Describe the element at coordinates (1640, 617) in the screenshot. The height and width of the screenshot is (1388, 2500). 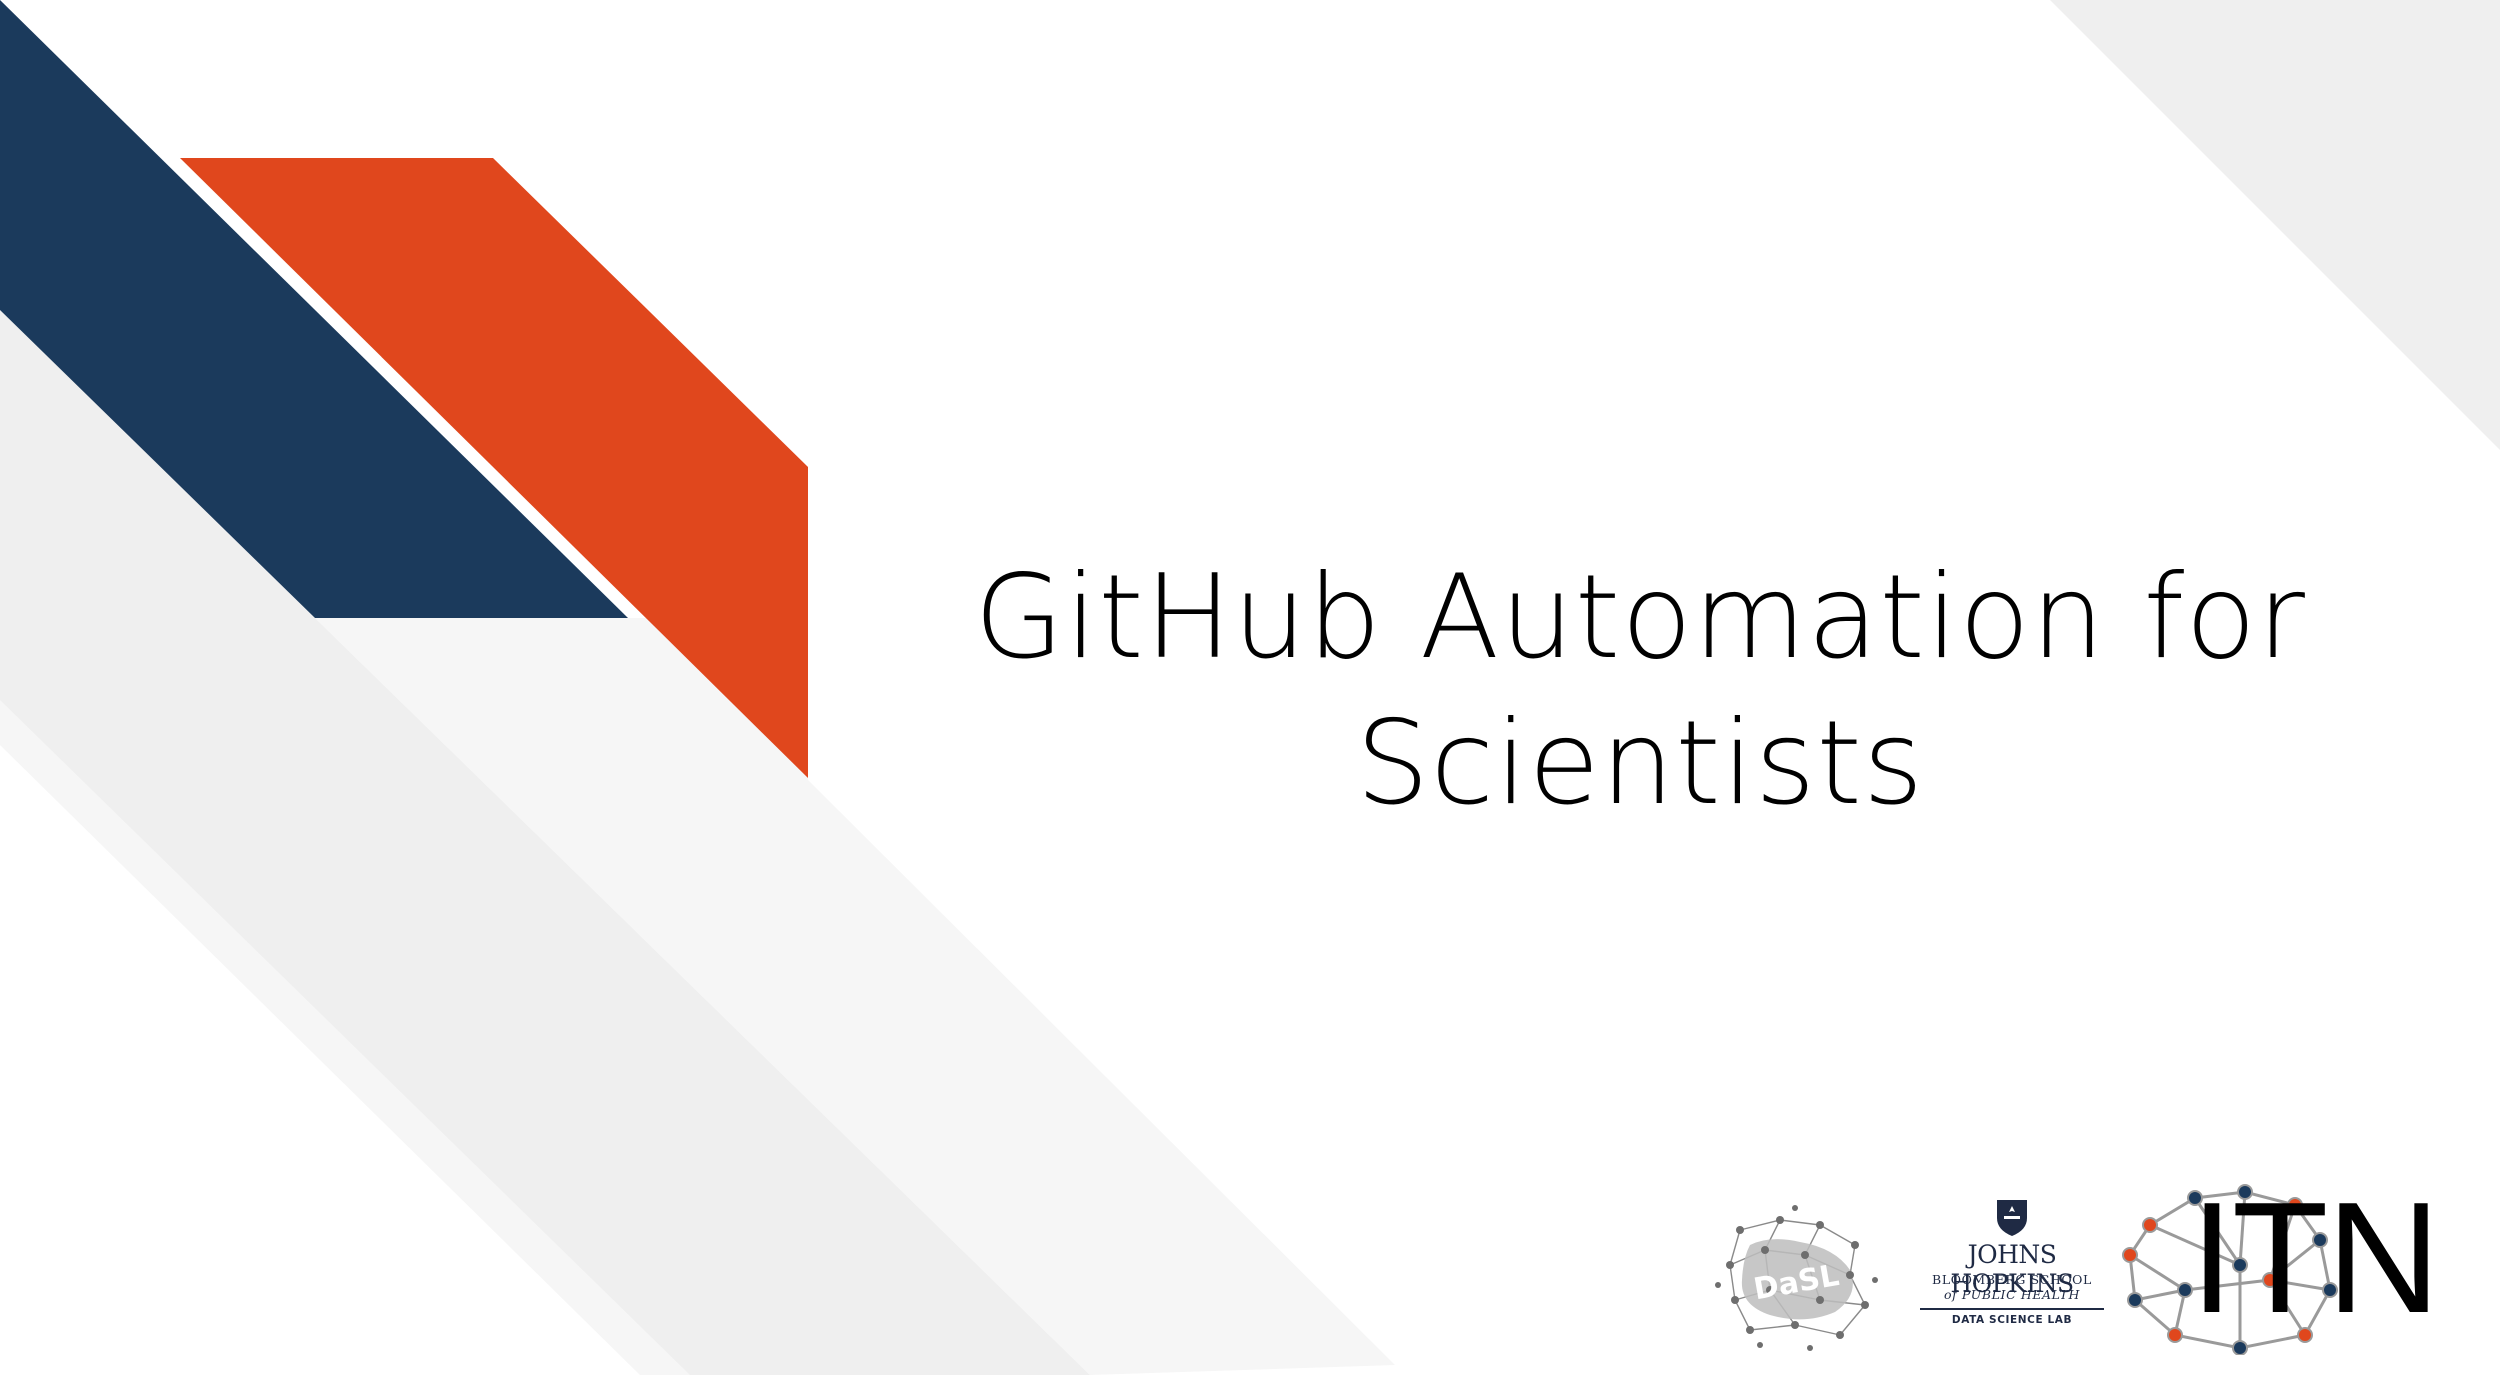
I see `title-line-1: GitHub Automation for` at that location.